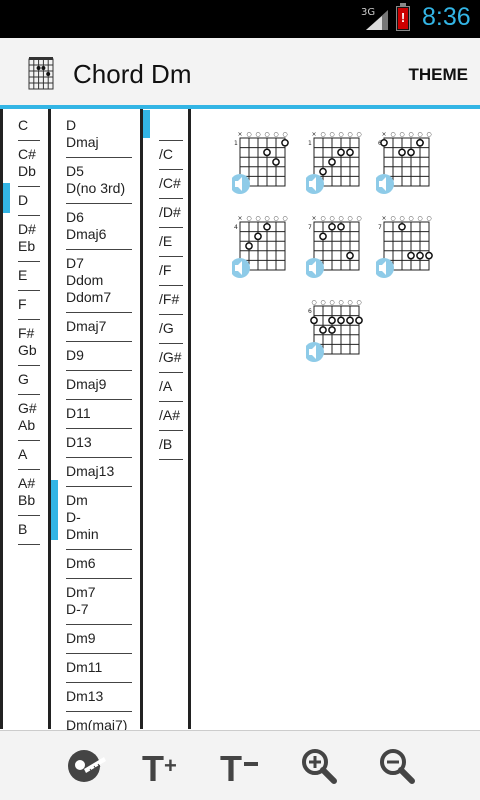  Describe the element at coordinates (99, 518) in the screenshot. I see `chord-type-item: Dm D- Dmin` at that location.